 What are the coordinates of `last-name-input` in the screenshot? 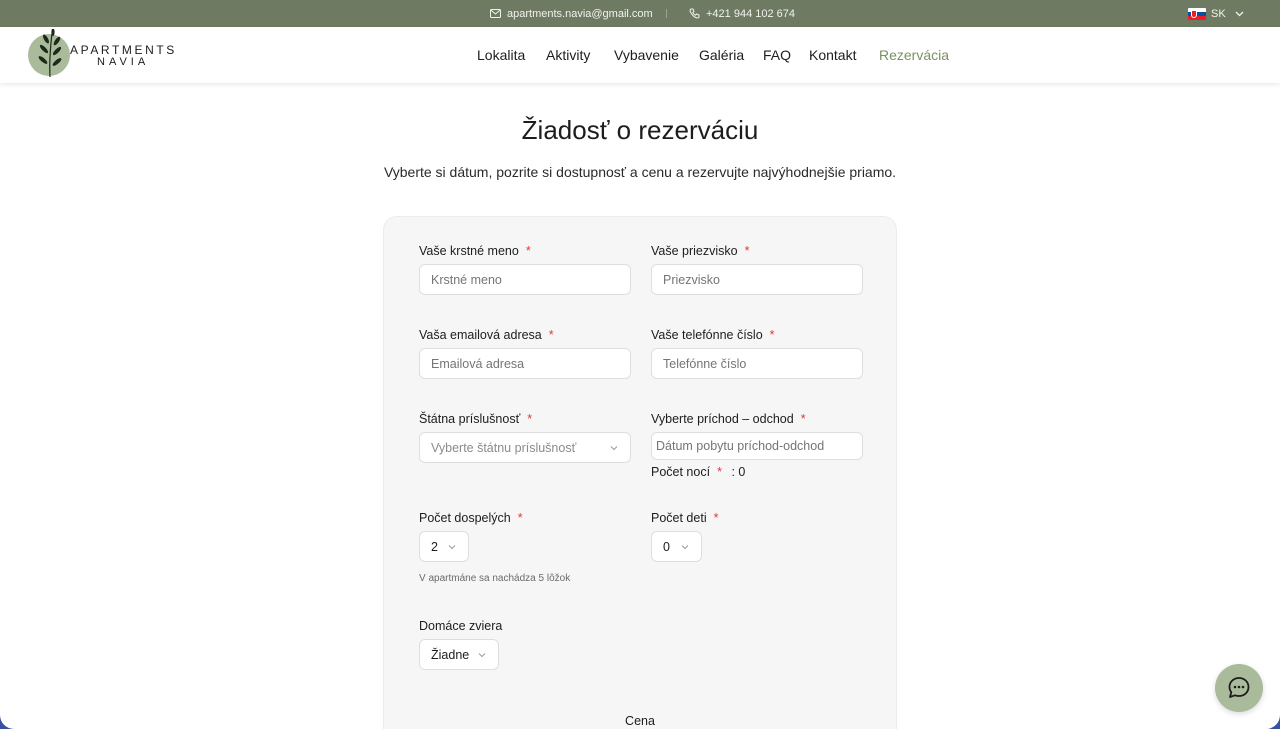 It's located at (757, 279).